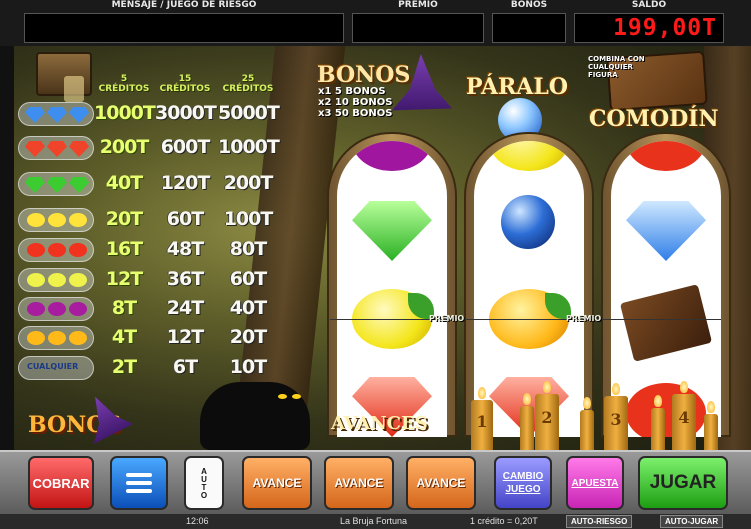 The image size is (751, 529). What do you see at coordinates (654, 119) in the screenshot?
I see `comodin-title: COMODÍN` at bounding box center [654, 119].